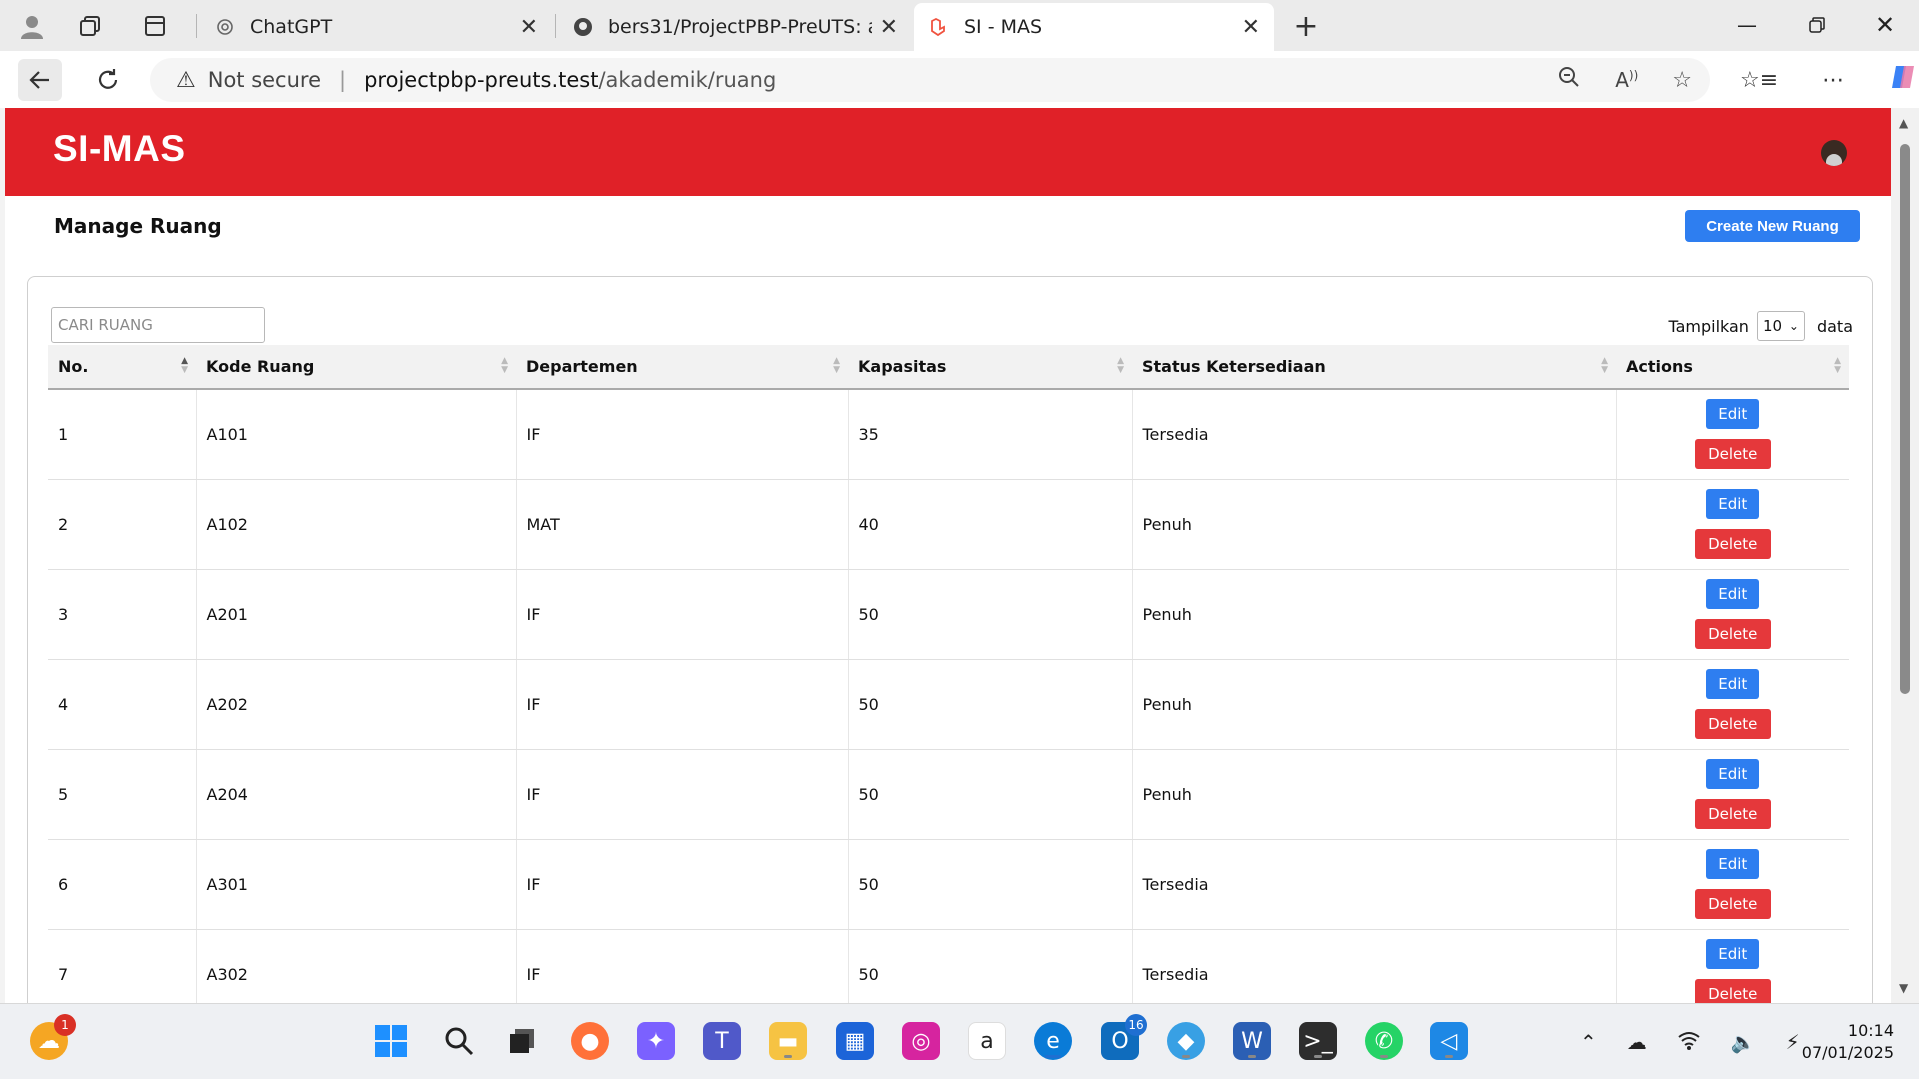 The height and width of the screenshot is (1079, 1919). What do you see at coordinates (1318, 1041) in the screenshot?
I see `terminal-icon: >_` at bounding box center [1318, 1041].